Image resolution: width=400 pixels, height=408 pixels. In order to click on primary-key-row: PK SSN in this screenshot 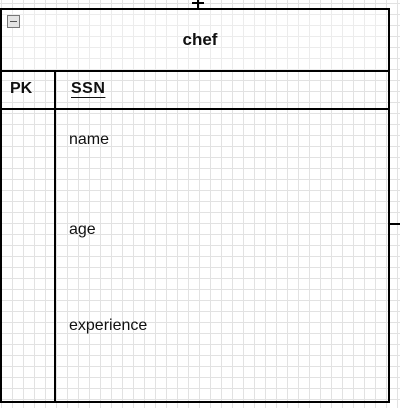, I will do `click(195, 90)`.